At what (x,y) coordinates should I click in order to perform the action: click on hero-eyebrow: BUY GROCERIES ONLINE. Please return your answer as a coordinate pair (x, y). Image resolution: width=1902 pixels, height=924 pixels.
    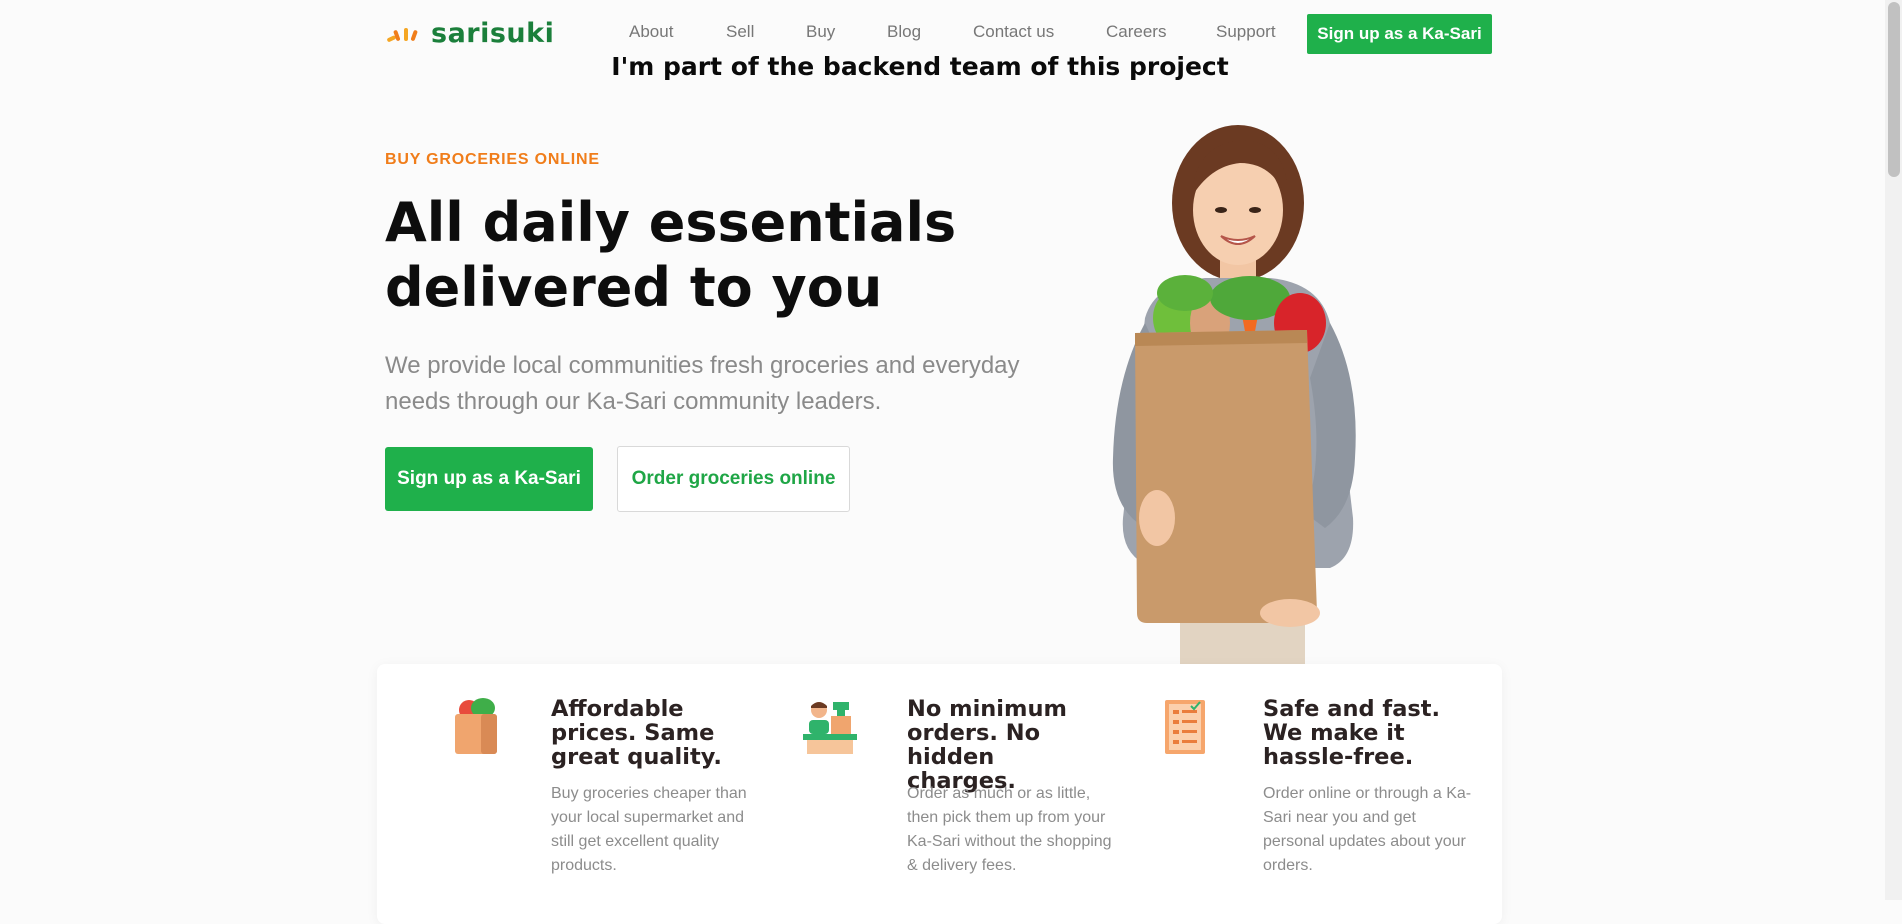
    Looking at the image, I should click on (492, 159).